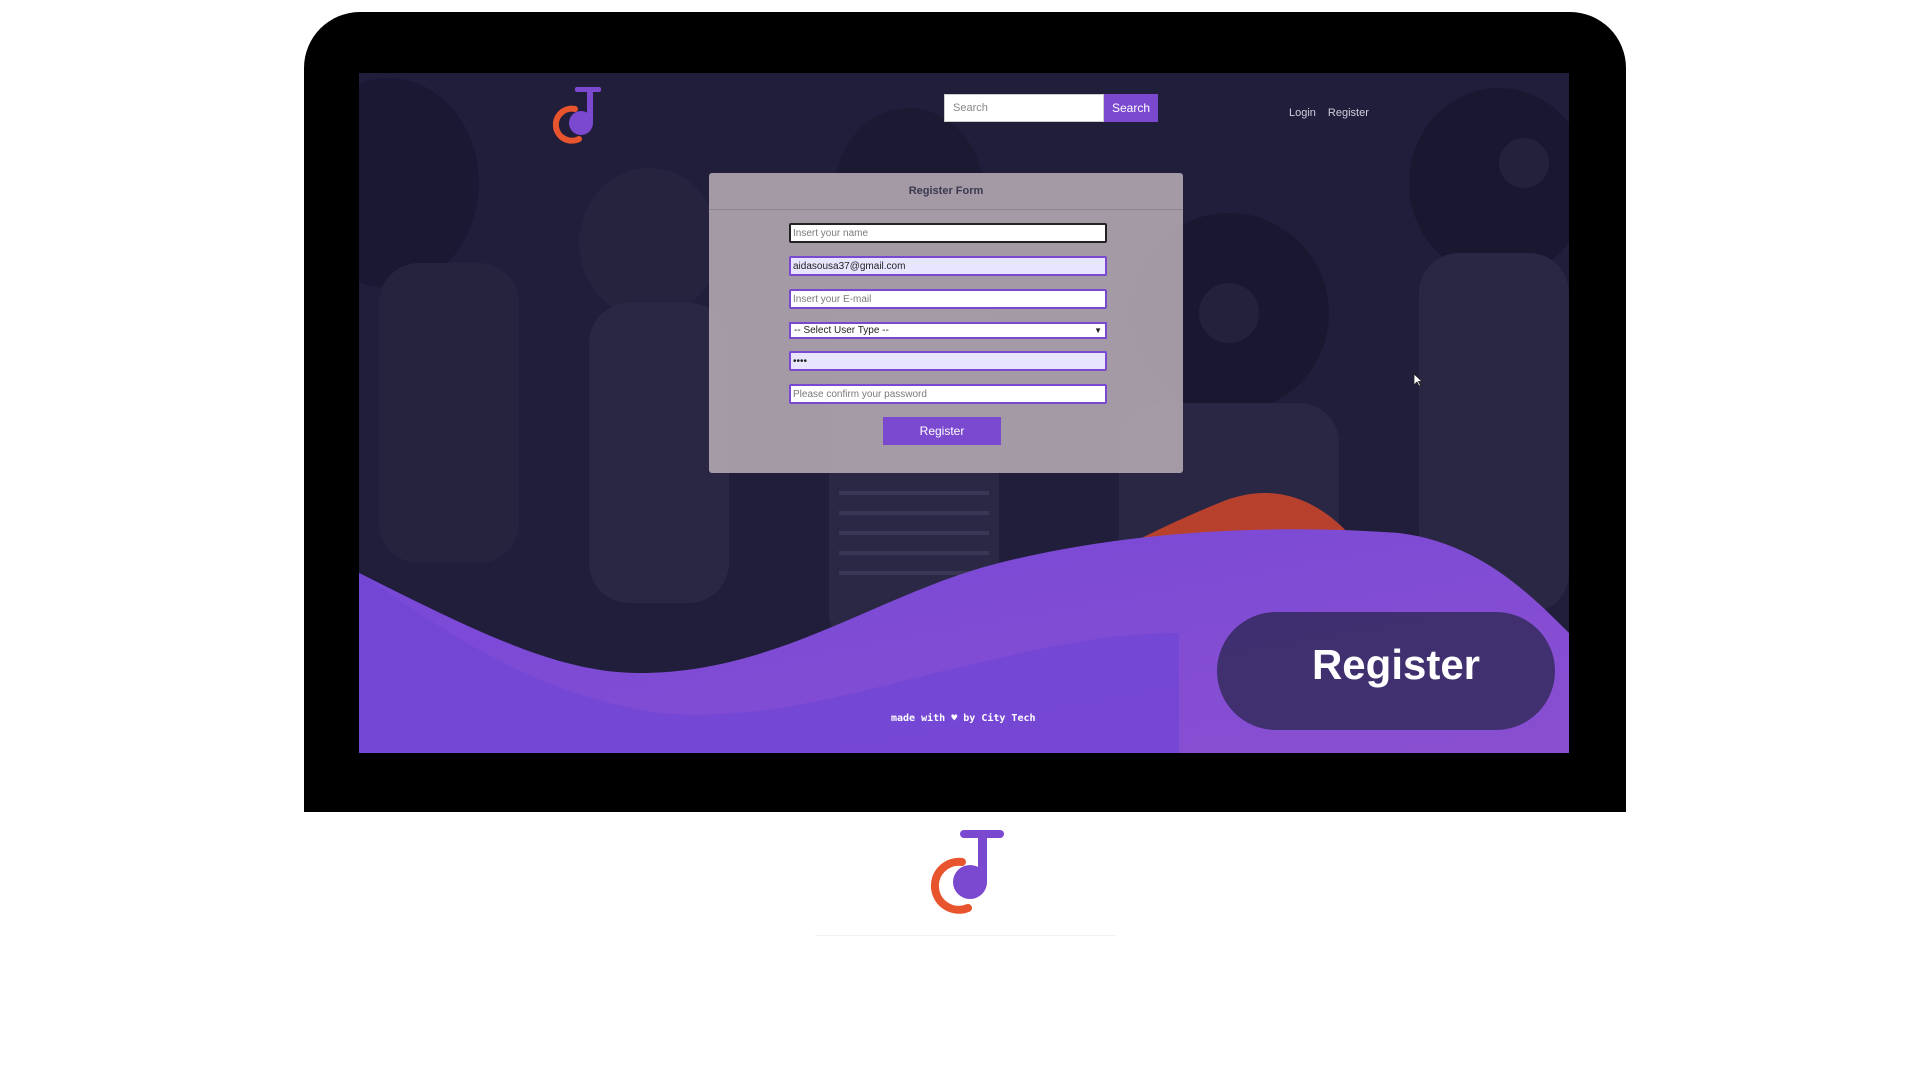  What do you see at coordinates (1024, 108) in the screenshot?
I see `search-input` at bounding box center [1024, 108].